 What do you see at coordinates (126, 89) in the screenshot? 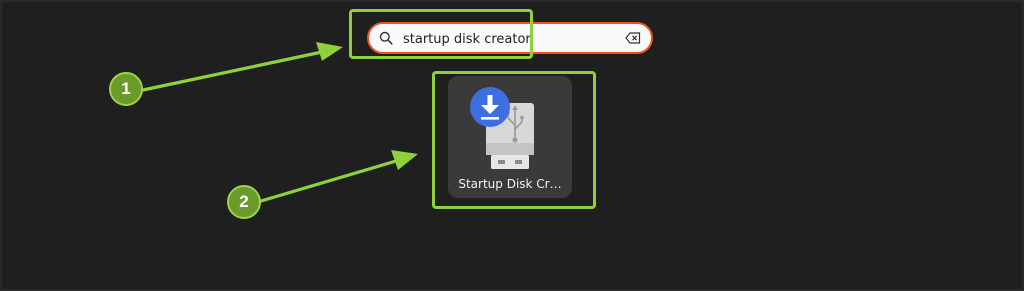
I see `annotation-badge-1: 1` at bounding box center [126, 89].